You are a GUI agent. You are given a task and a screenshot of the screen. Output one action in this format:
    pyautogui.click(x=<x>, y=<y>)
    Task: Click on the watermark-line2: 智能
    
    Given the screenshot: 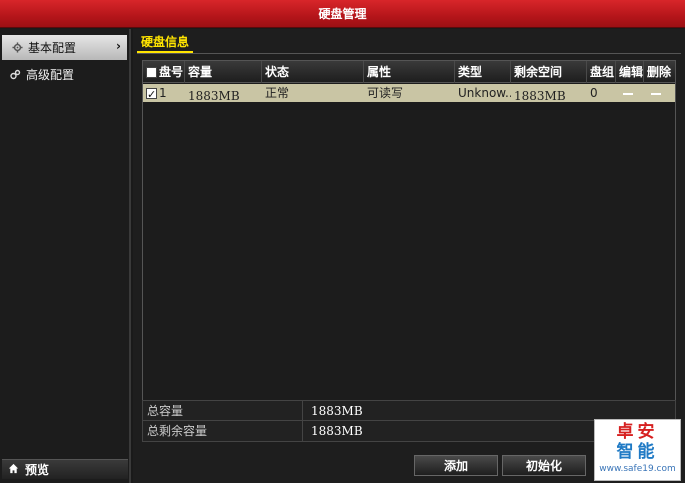 What is the action you would take?
    pyautogui.click(x=637, y=452)
    